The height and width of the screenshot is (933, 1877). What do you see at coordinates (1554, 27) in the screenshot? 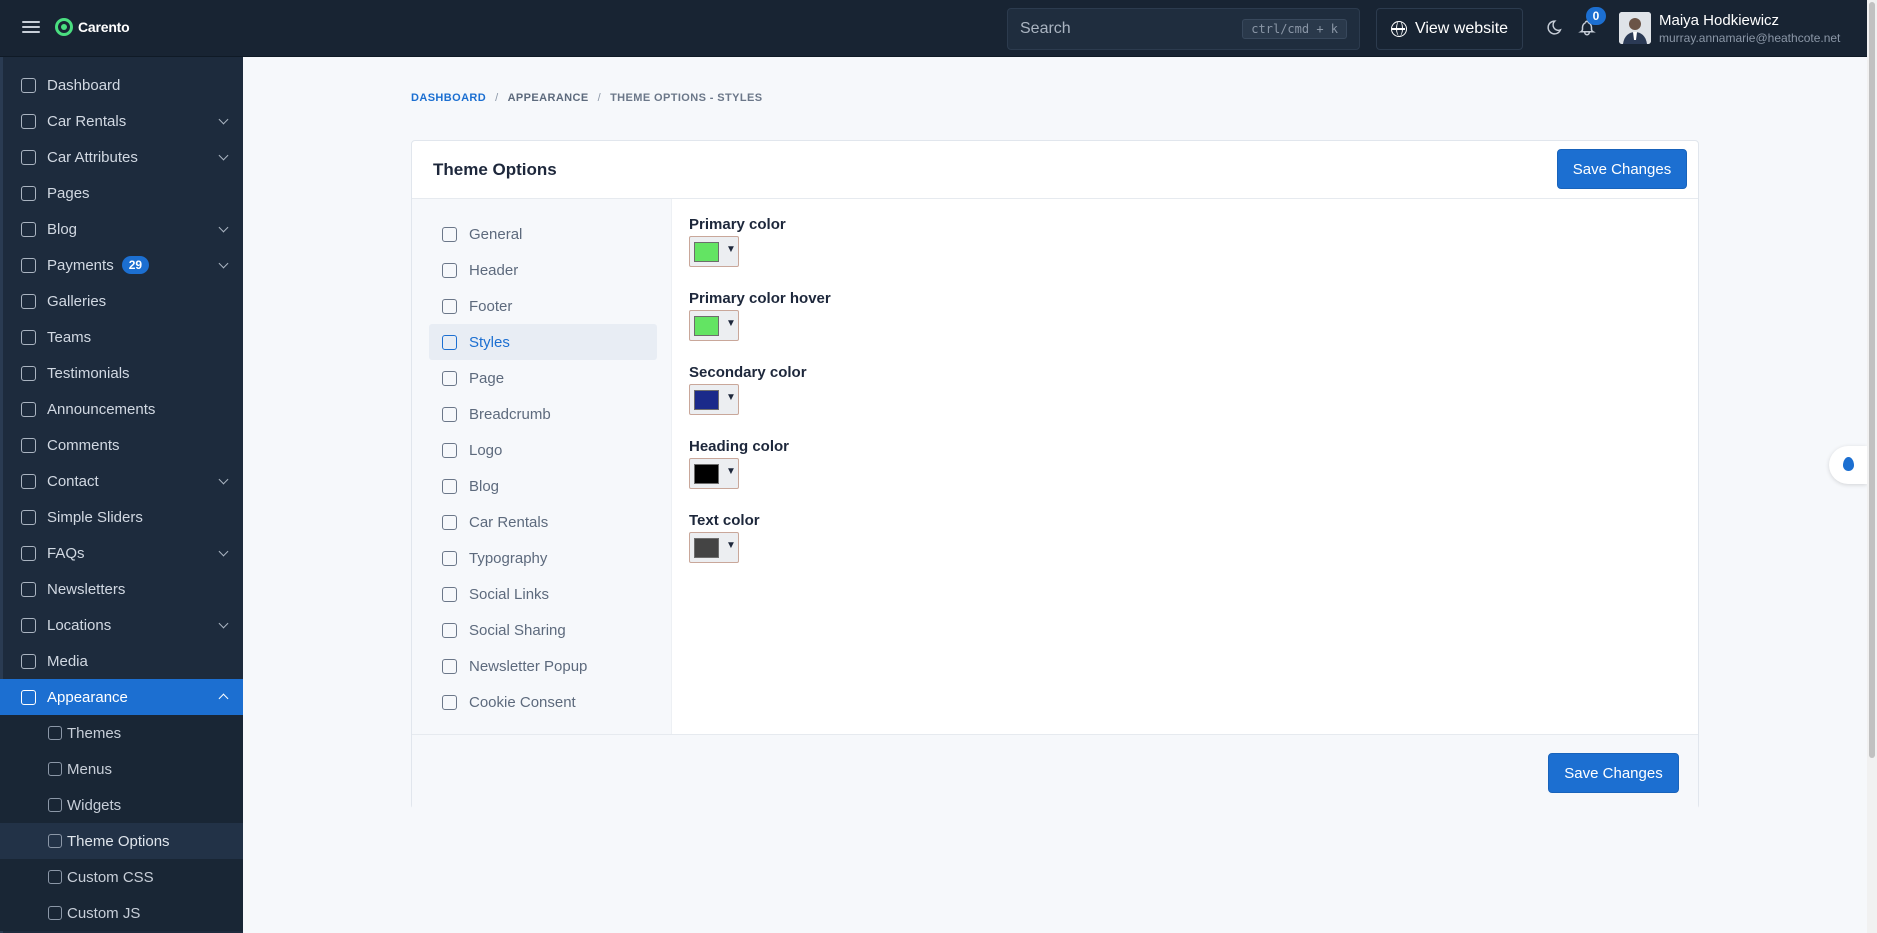
I see `moon-icon` at bounding box center [1554, 27].